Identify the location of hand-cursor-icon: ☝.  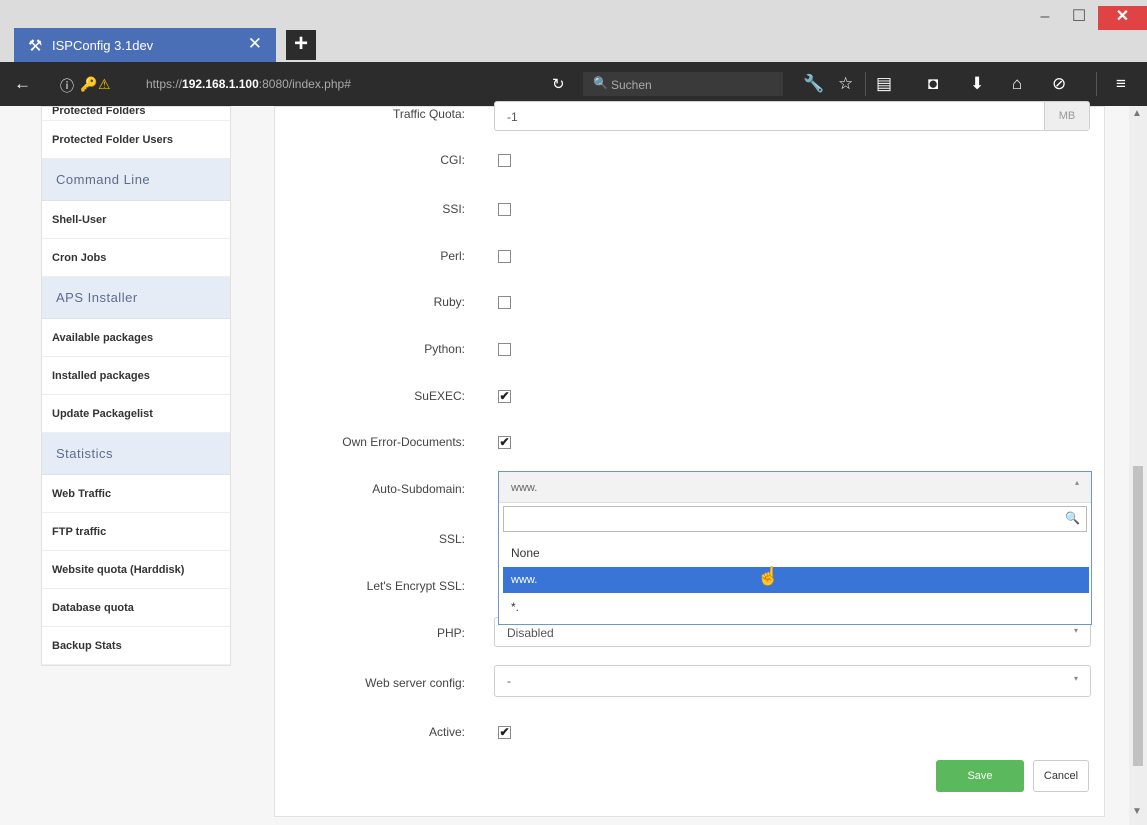
(768, 576).